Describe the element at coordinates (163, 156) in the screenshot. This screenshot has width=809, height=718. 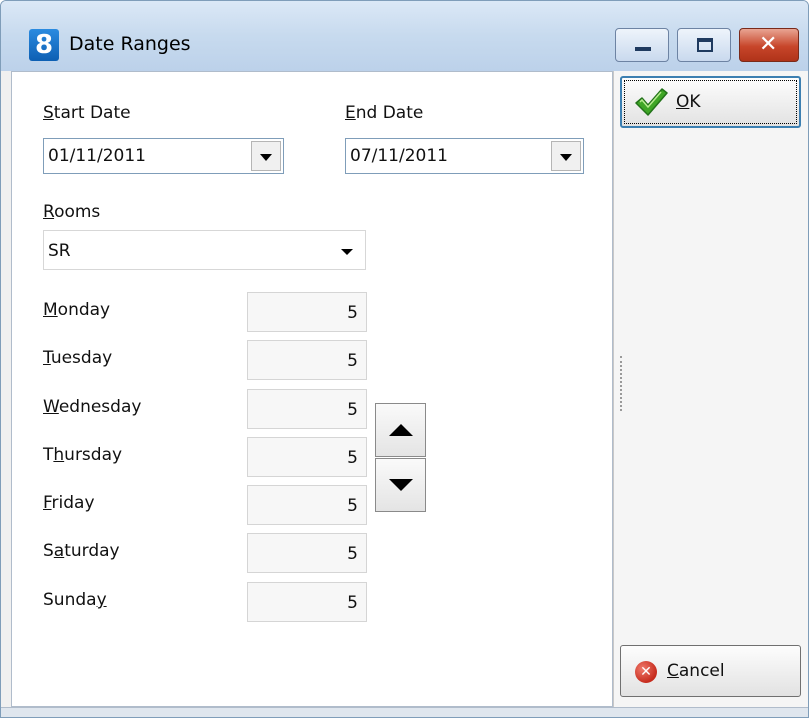
I see `start-date-combo: 01/11/2011` at that location.